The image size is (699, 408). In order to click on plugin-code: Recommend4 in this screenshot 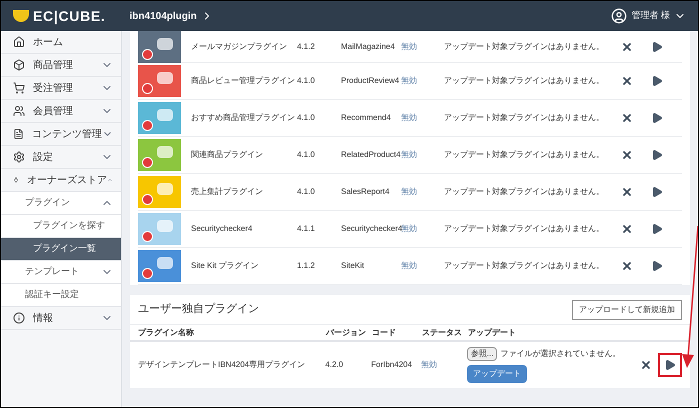, I will do `click(366, 118)`.